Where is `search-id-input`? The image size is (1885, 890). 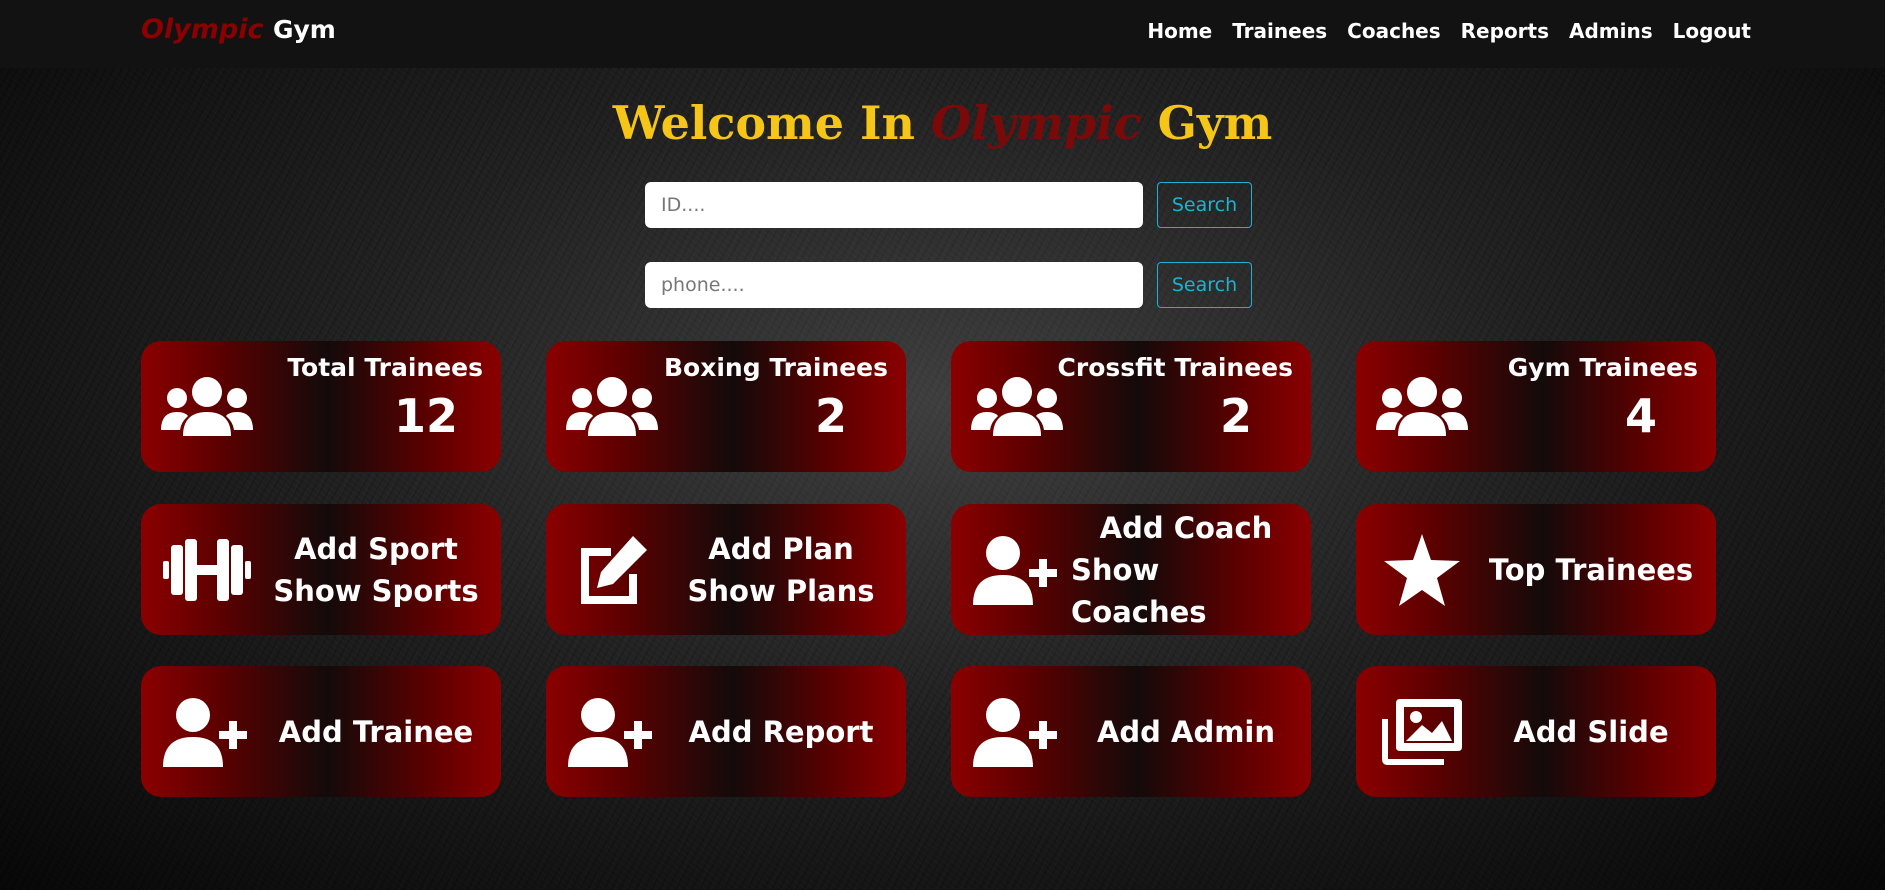 search-id-input is located at coordinates (894, 205).